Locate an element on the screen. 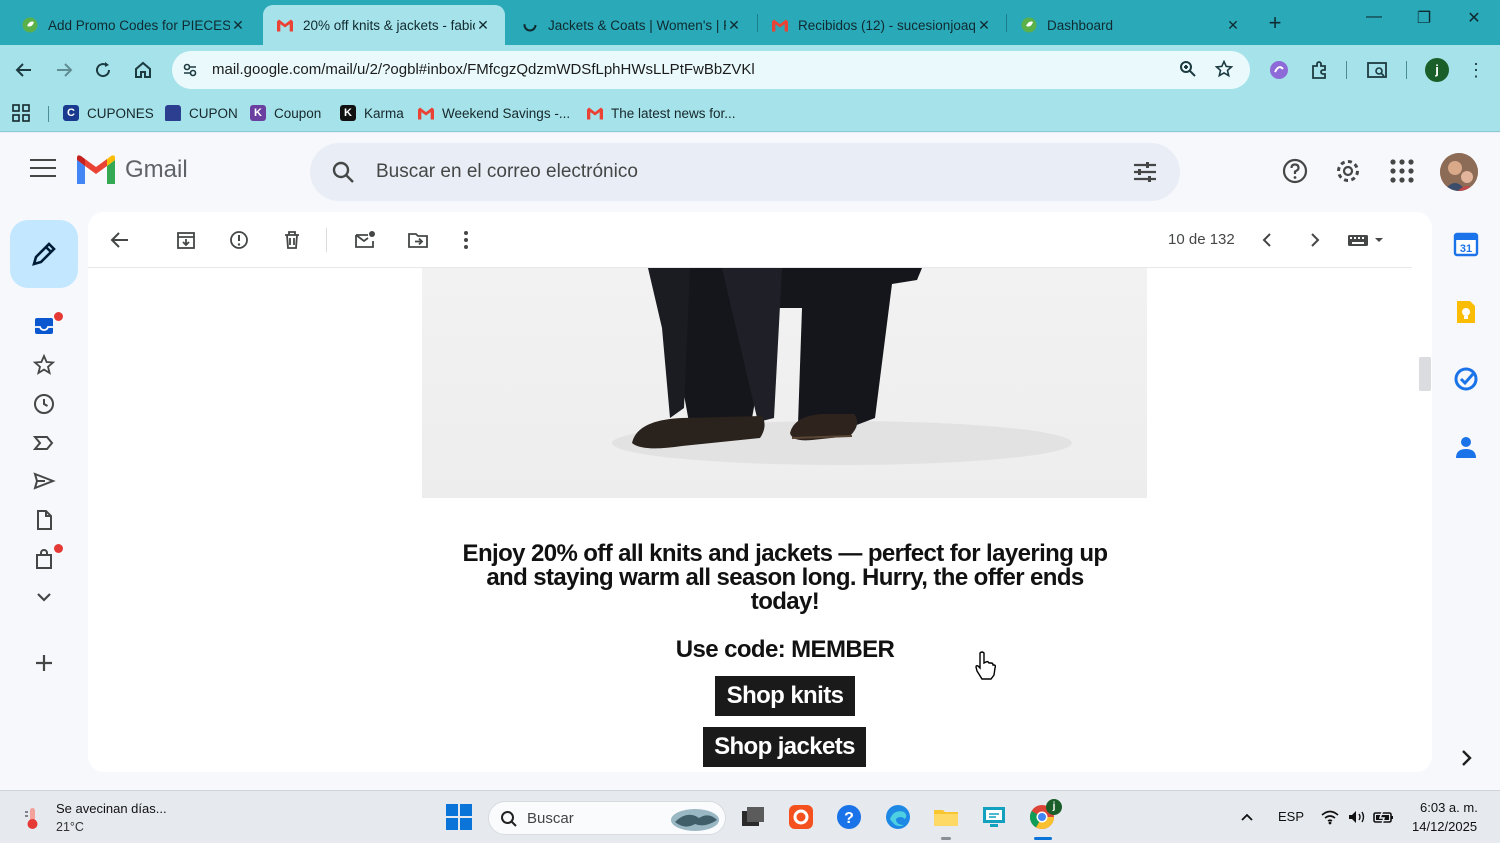  new-tab-plus-icon: + is located at coordinates (1275, 23).